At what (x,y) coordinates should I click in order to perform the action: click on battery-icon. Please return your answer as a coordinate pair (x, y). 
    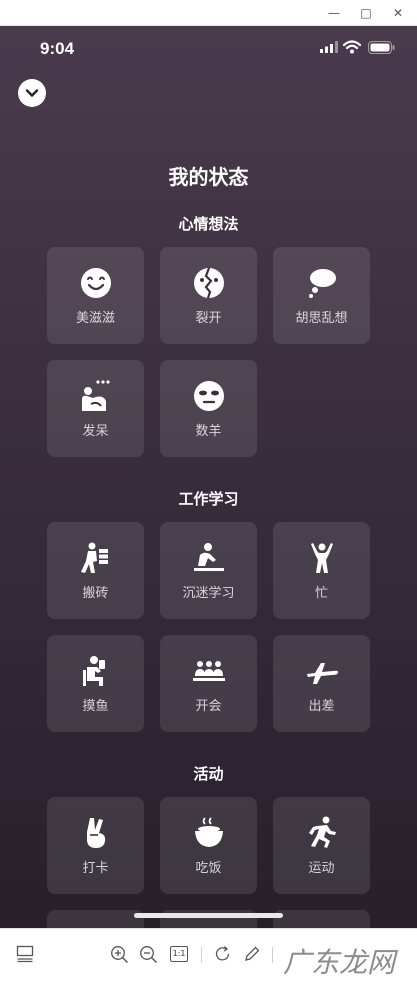
    Looking at the image, I should click on (381, 47).